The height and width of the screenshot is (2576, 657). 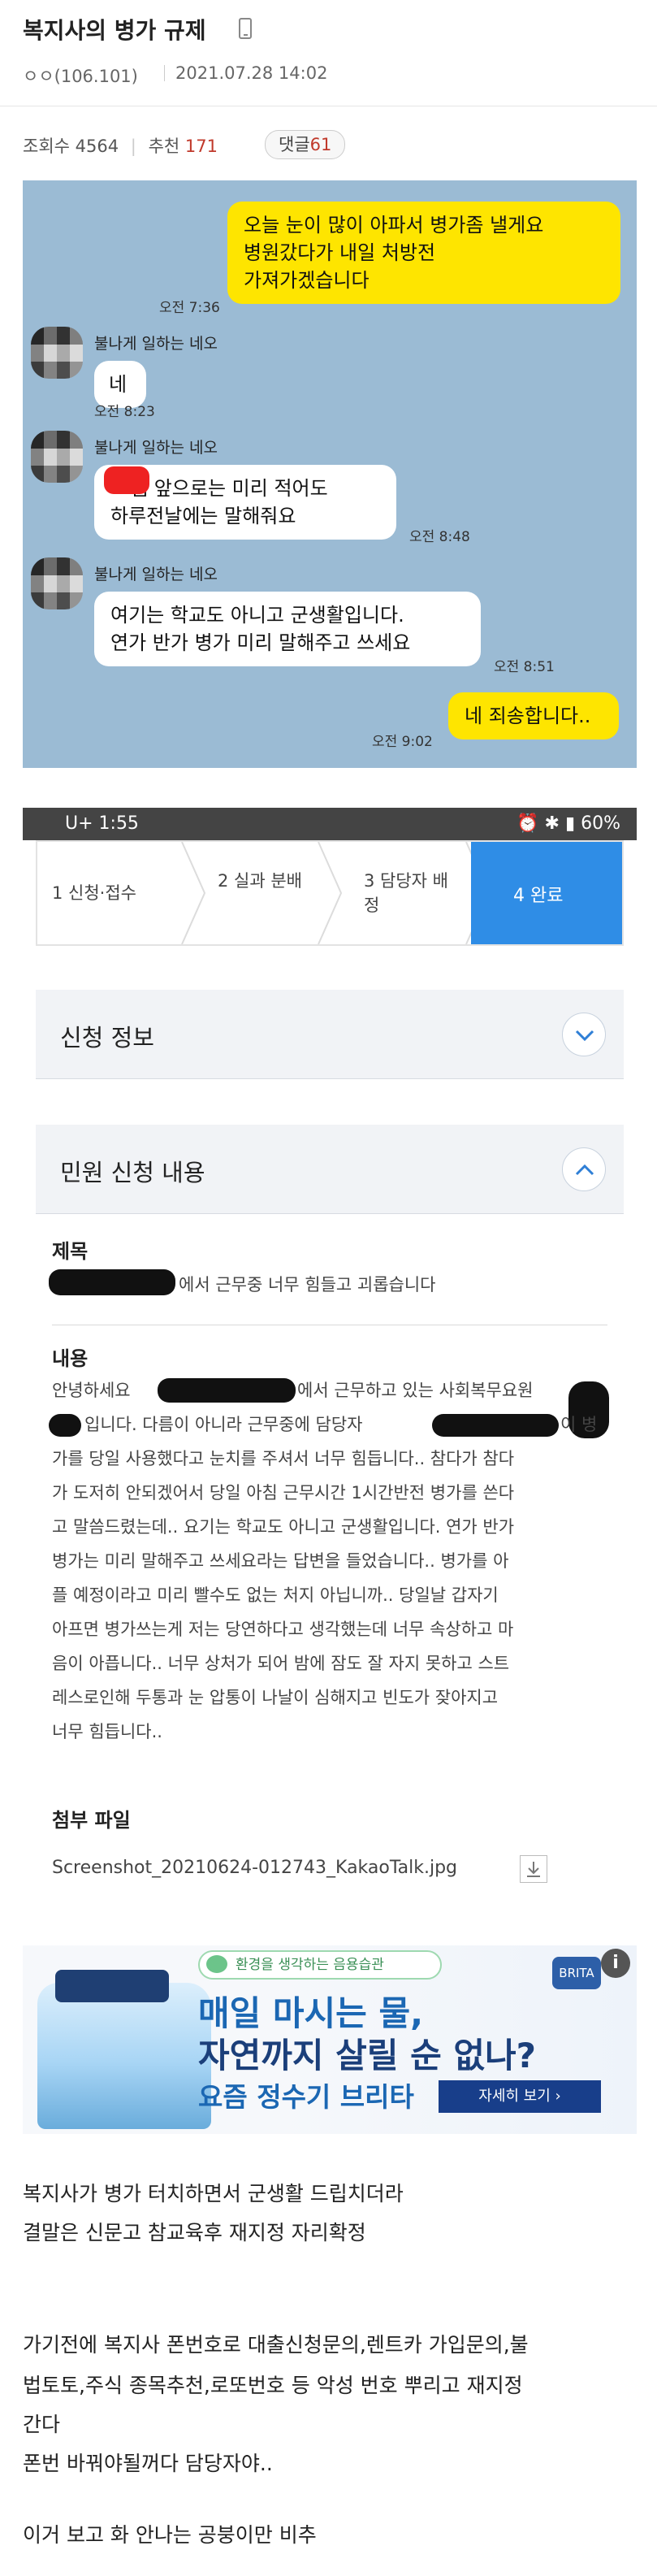 What do you see at coordinates (119, 384) in the screenshot?
I see `chat-line: 네` at bounding box center [119, 384].